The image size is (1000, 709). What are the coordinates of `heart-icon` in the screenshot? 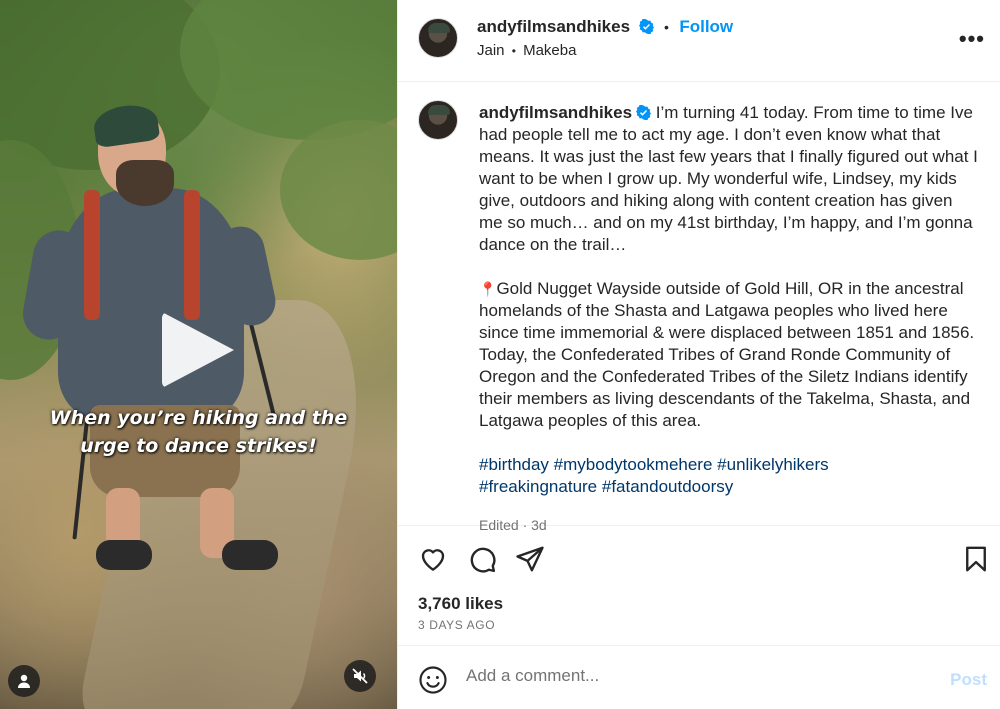 It's located at (433, 559).